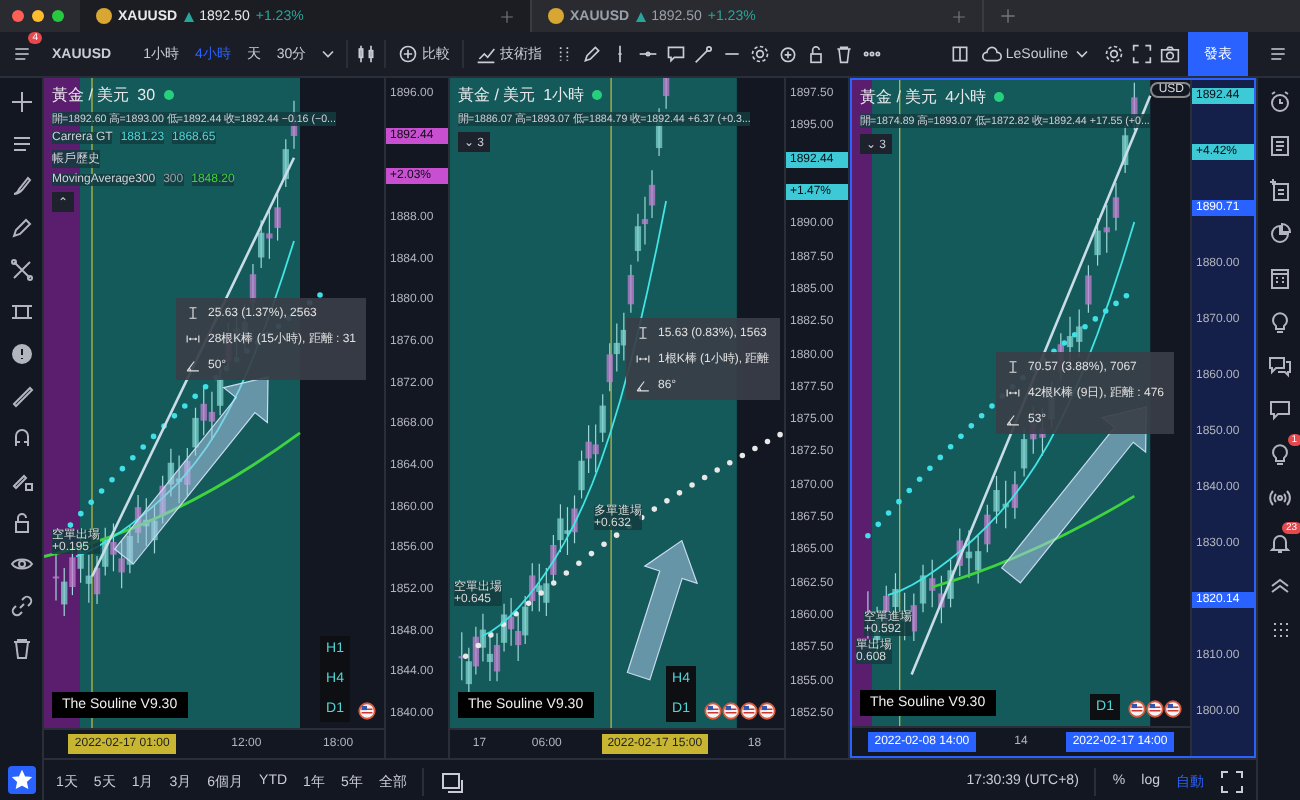  What do you see at coordinates (564, 95) in the screenshot?
I see `interval-label: 1小時` at bounding box center [564, 95].